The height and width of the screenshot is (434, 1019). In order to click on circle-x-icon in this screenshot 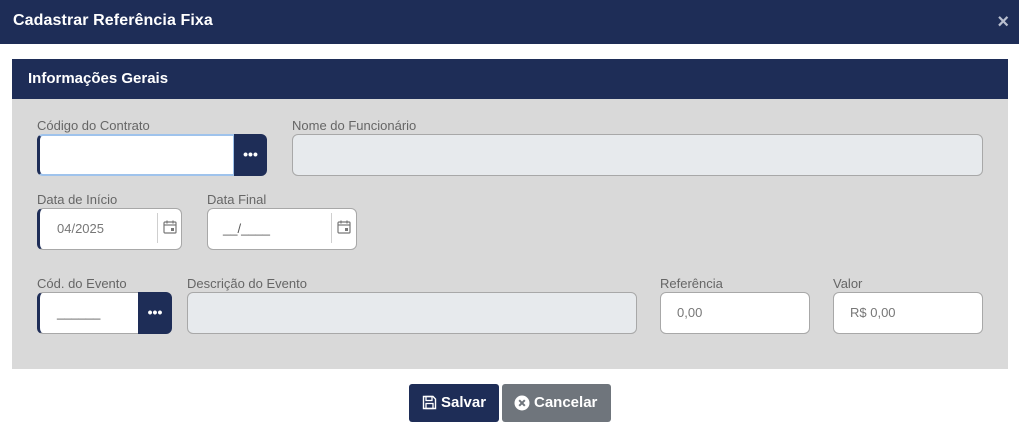, I will do `click(522, 403)`.